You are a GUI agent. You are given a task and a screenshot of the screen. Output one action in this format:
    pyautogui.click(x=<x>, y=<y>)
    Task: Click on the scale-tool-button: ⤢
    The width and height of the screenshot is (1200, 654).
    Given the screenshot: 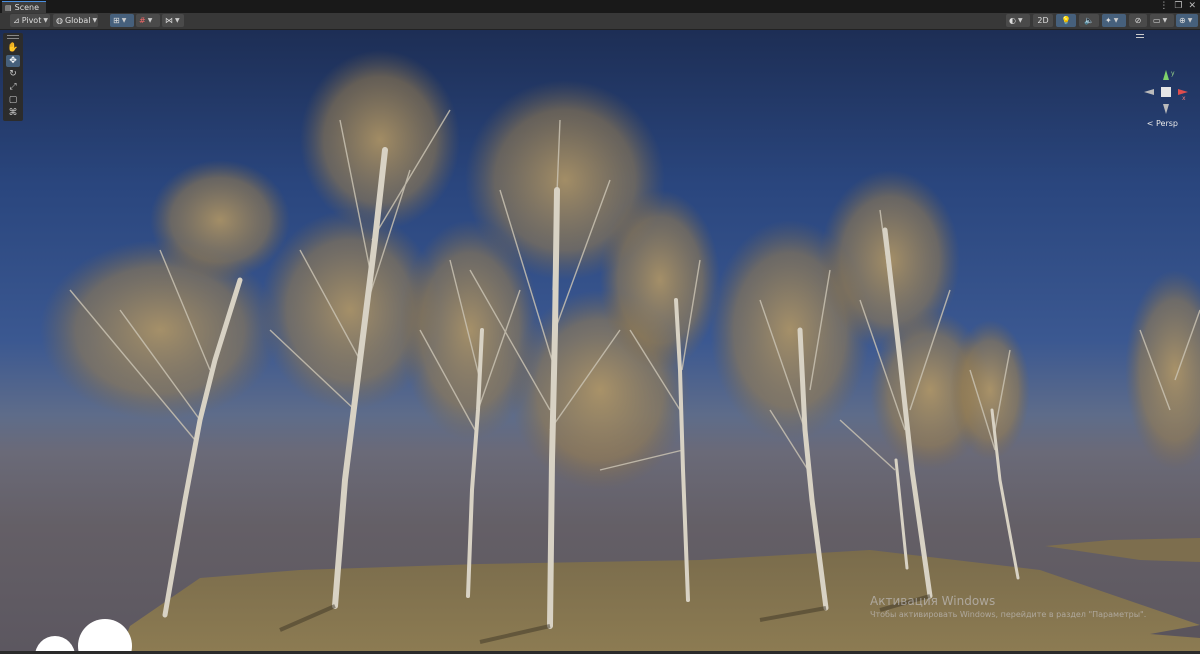 What is the action you would take?
    pyautogui.click(x=13, y=87)
    